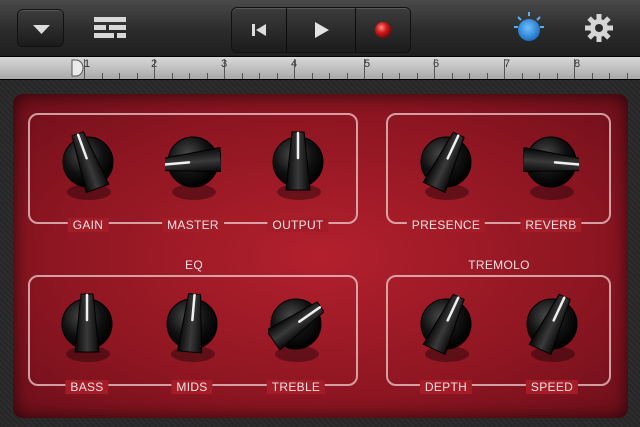 The height and width of the screenshot is (427, 640). What do you see at coordinates (296, 387) in the screenshot?
I see `treble-label: TREBLE` at bounding box center [296, 387].